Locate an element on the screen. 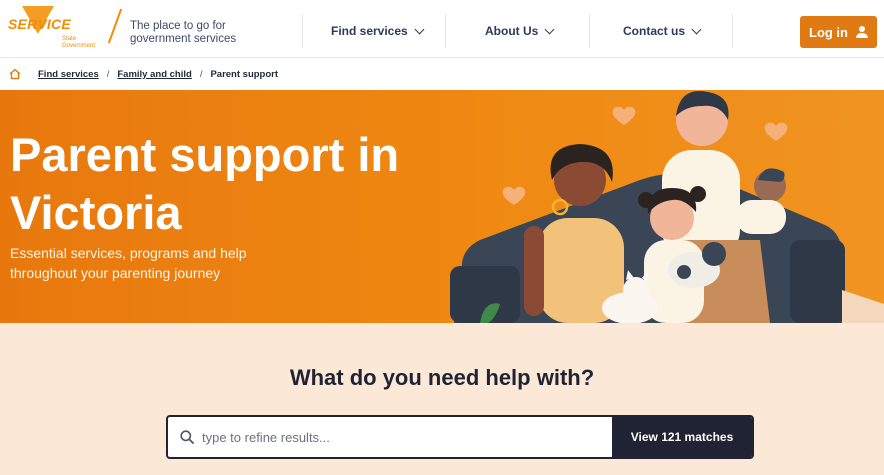 The width and height of the screenshot is (884, 475). nav-find-services: Find services is located at coordinates (378, 31).